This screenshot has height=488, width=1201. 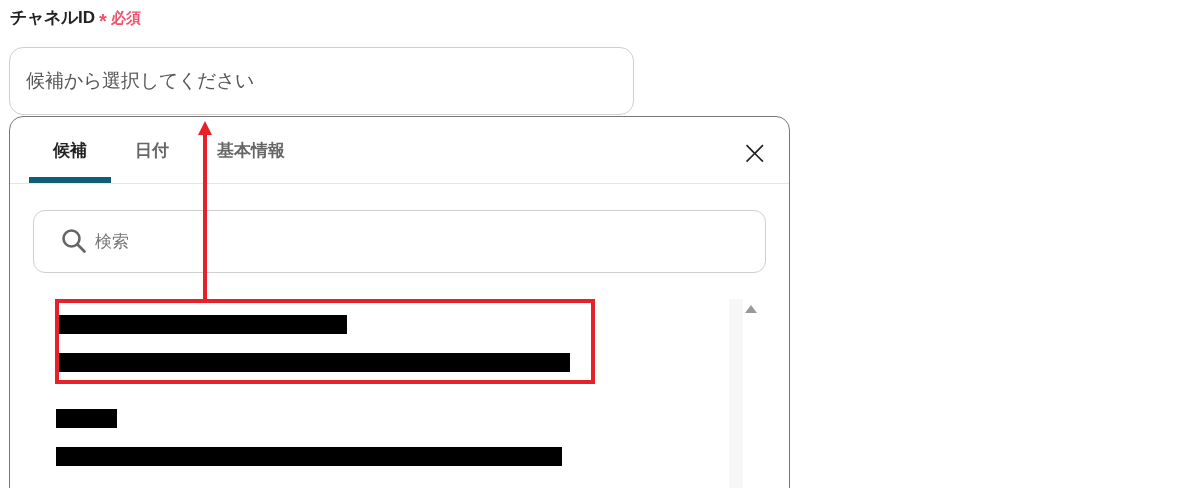 I want to click on field-label: チャネルID, so click(x=52, y=18).